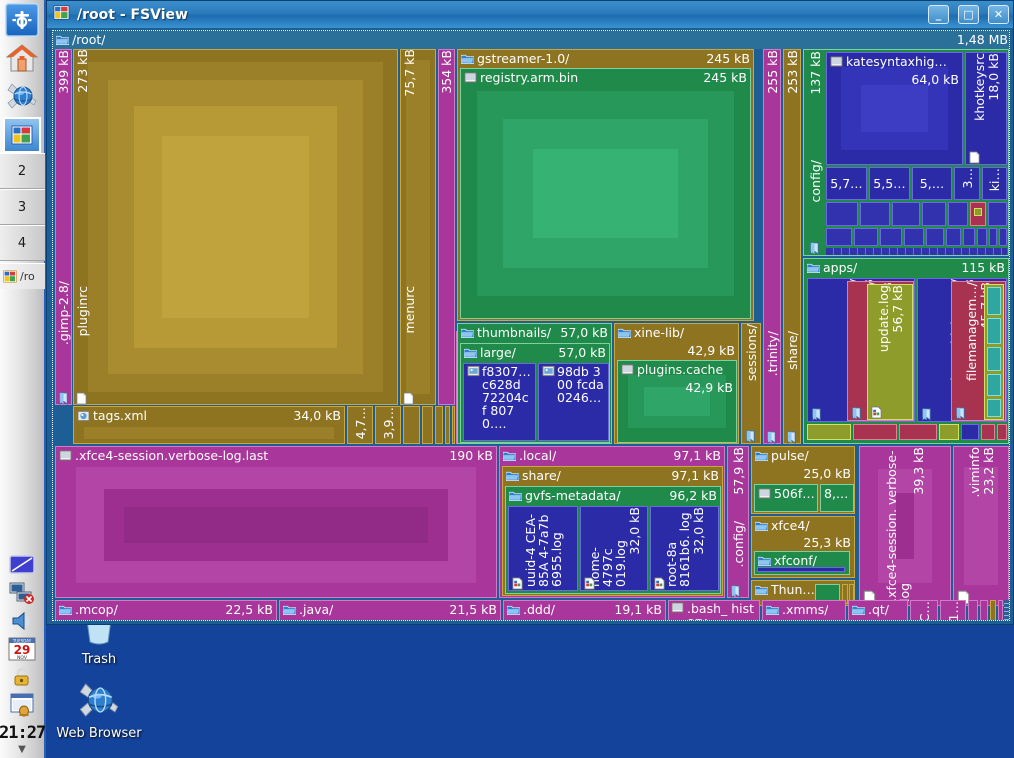 The height and width of the screenshot is (758, 1014). What do you see at coordinates (978, 214) in the screenshot?
I see `treemap-node-tile-red` at bounding box center [978, 214].